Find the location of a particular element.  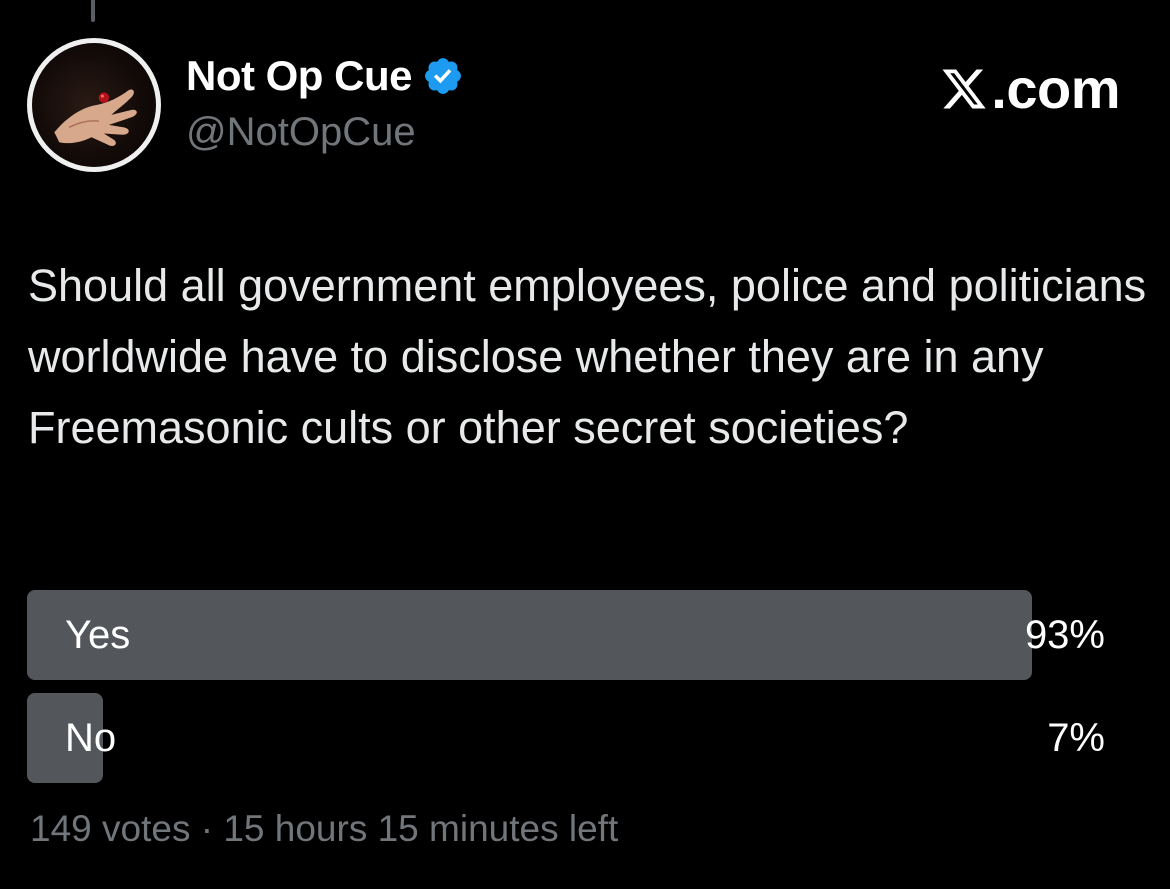

poll-option-label: Yes is located at coordinates (98, 635).